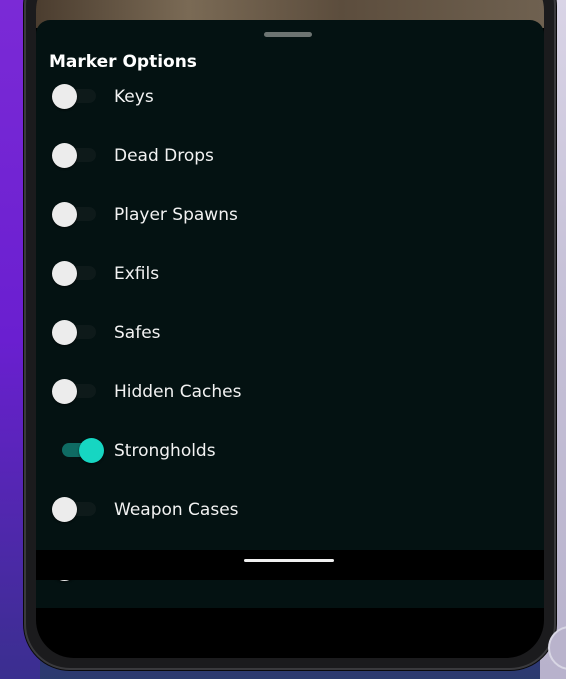 This screenshot has height=679, width=566. Describe the element at coordinates (134, 97) in the screenshot. I see `option-label: Keys` at that location.